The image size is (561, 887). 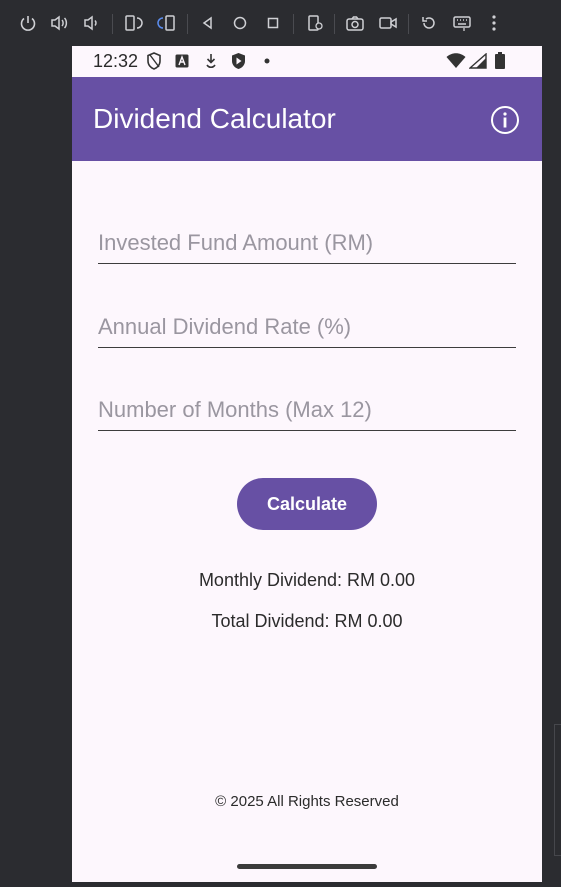 What do you see at coordinates (154, 61) in the screenshot?
I see `shield-icon` at bounding box center [154, 61].